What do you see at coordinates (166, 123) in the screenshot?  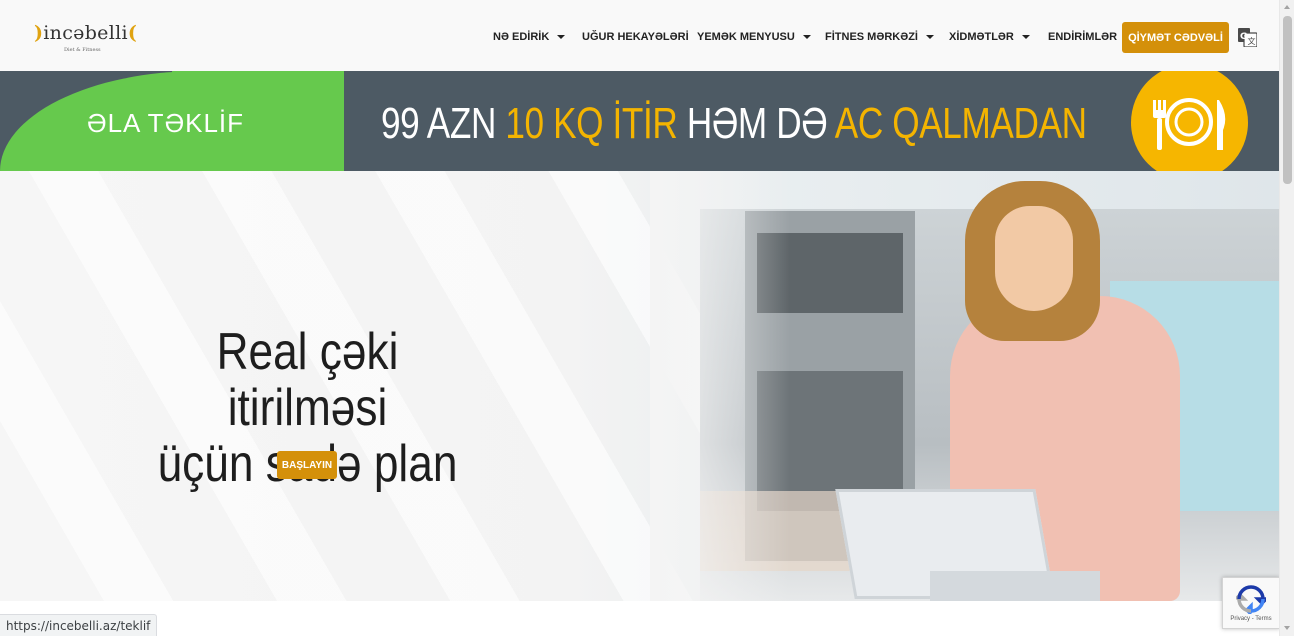 I see `banner-offer-label: ƏLA TƏKLİF` at bounding box center [166, 123].